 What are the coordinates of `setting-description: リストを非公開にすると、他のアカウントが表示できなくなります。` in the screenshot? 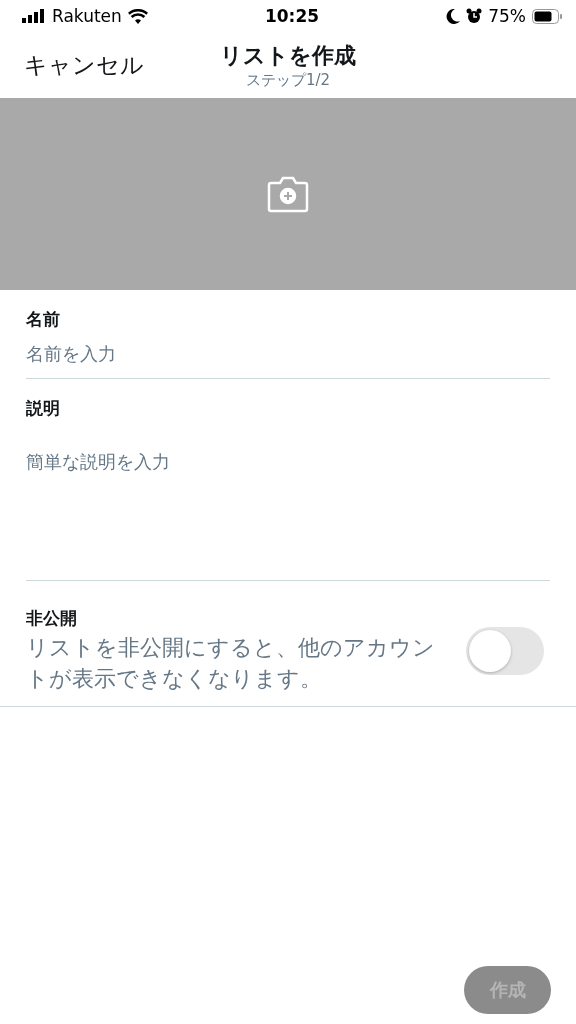 It's located at (231, 663).